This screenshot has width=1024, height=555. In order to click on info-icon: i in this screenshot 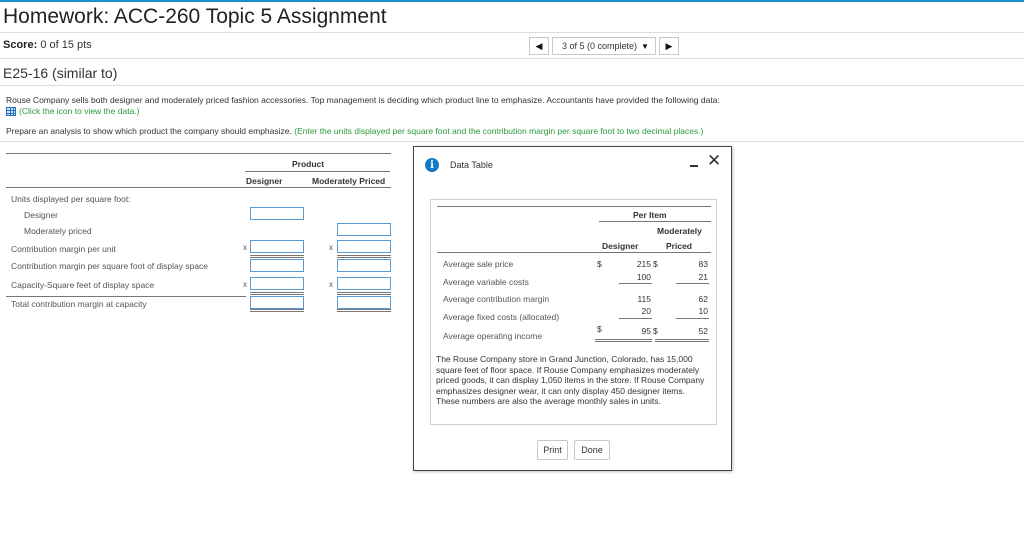, I will do `click(432, 165)`.